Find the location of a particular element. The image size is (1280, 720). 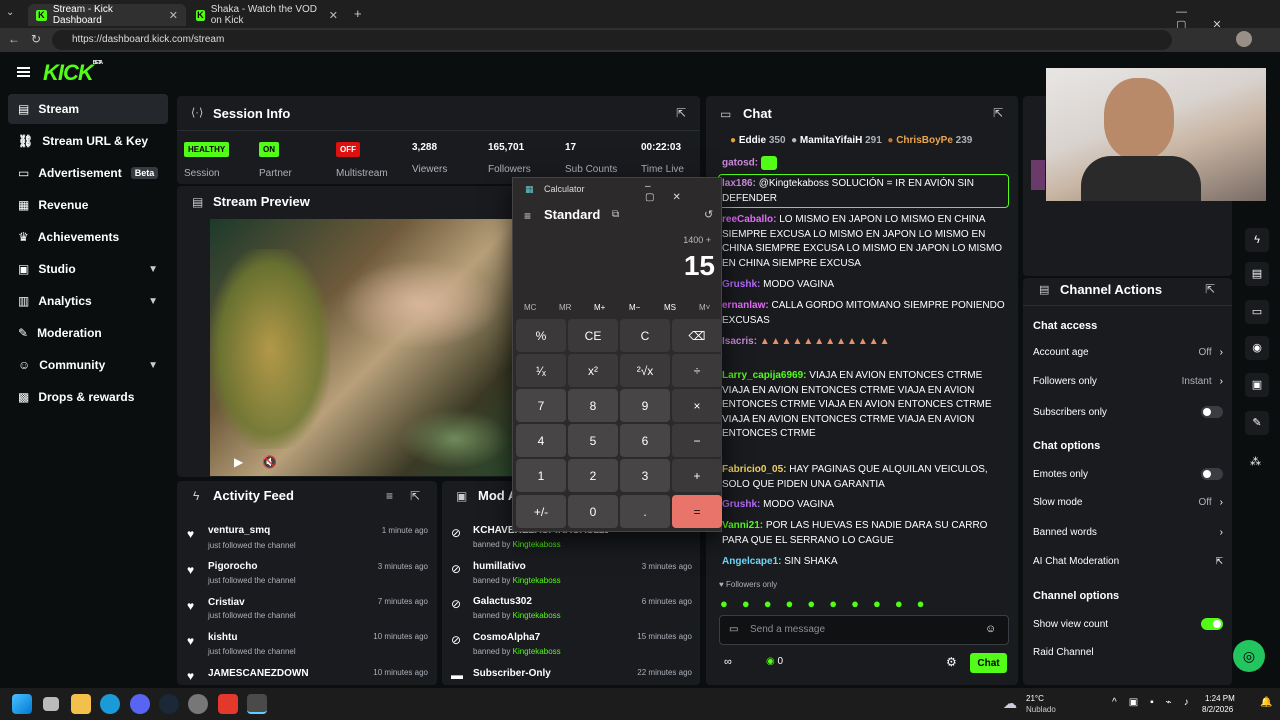

support-chat-icon: ◎ is located at coordinates (1249, 656).